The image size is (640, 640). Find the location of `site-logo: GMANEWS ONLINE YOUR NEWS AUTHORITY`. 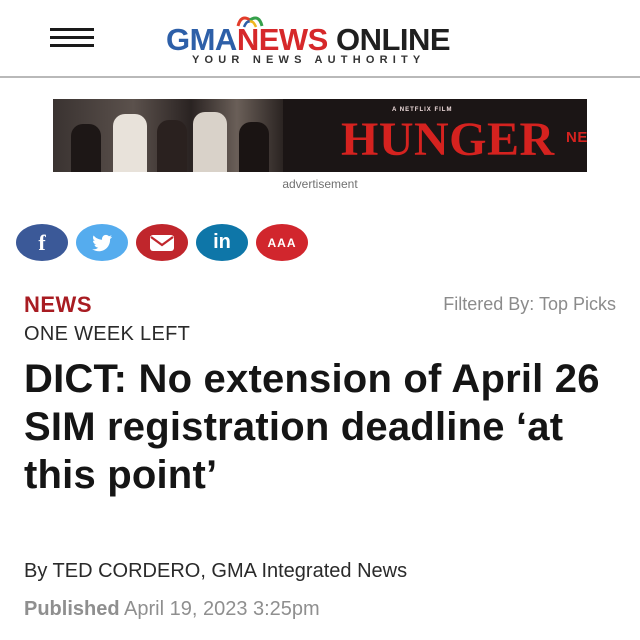

site-logo: GMANEWS ONLINE YOUR NEWS AUTHORITY is located at coordinates (346, 40).